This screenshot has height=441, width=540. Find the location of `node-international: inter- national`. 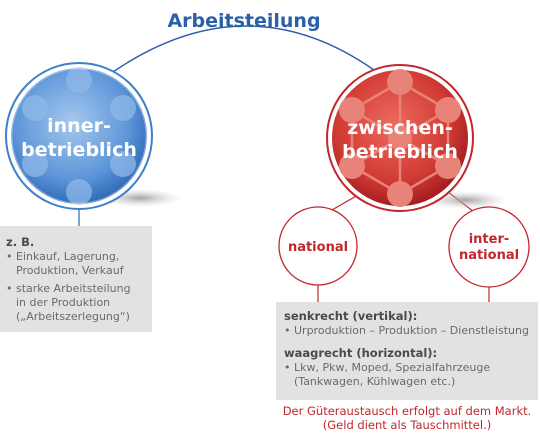

node-international: inter- national is located at coordinates (489, 247).